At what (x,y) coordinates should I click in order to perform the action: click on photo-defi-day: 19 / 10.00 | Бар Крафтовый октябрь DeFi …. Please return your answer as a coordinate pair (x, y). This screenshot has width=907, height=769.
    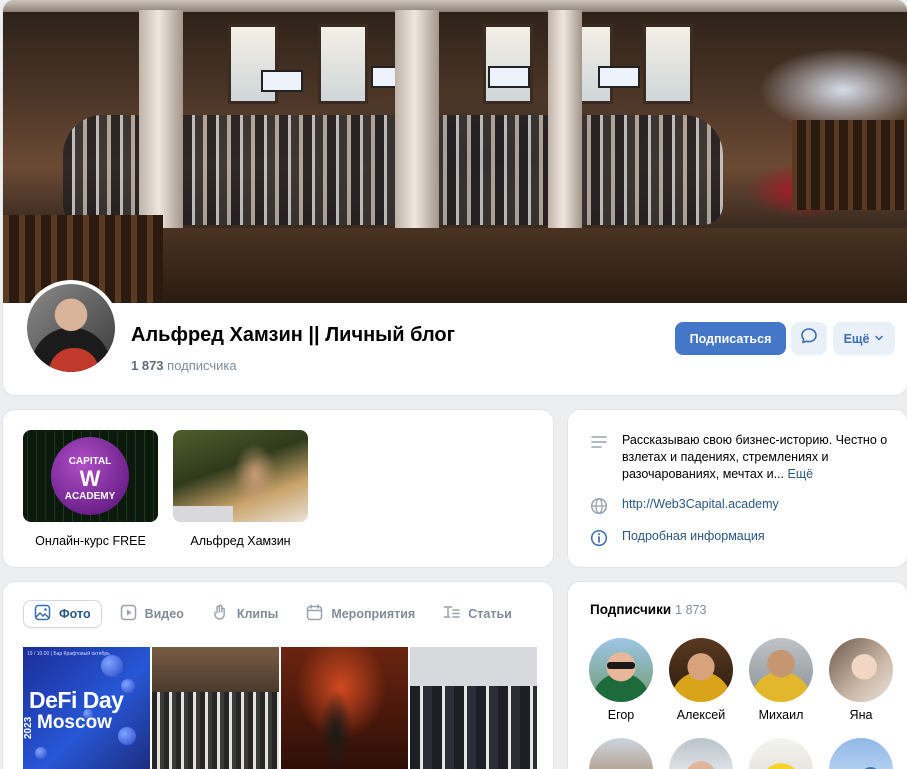
    Looking at the image, I should click on (86, 708).